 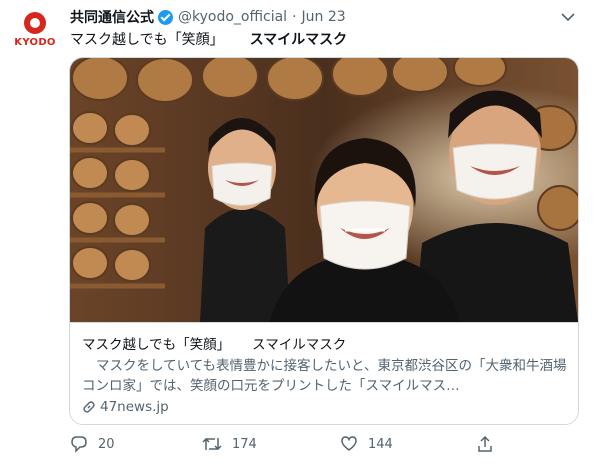 I want to click on card-title: マスク越しでも「笑顔」 スマイルマスク, so click(x=214, y=343).